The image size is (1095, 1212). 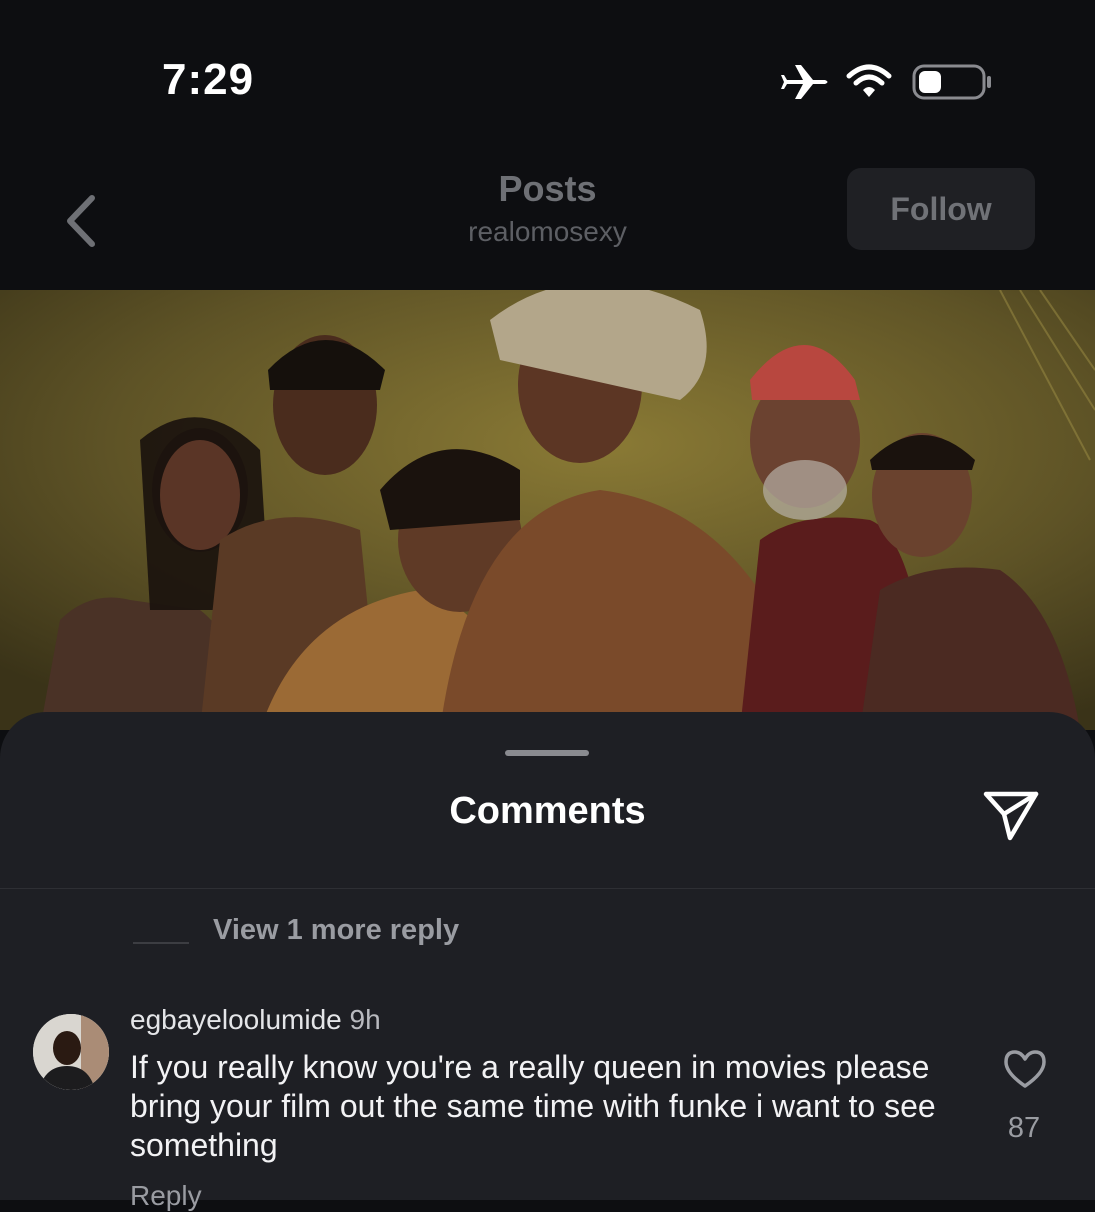 I want to click on sheet-grabber, so click(x=547, y=753).